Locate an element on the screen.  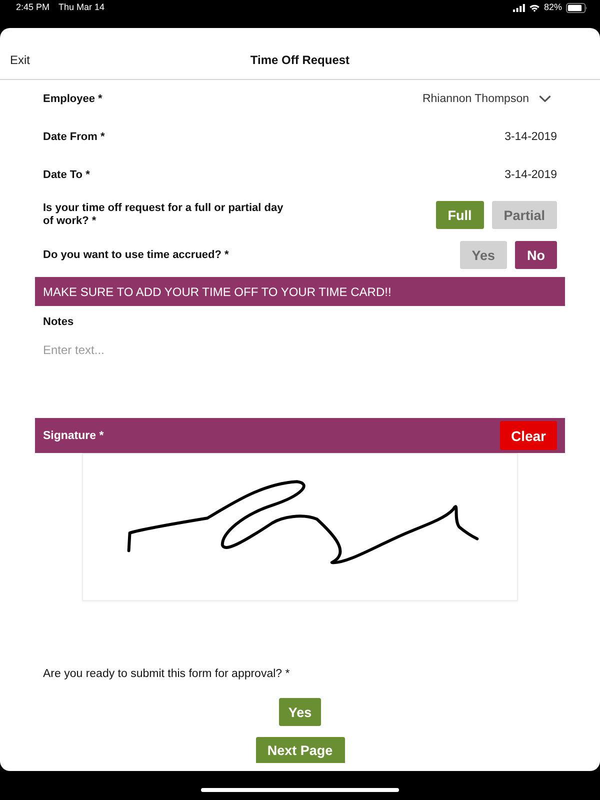
toggle-button: Partial is located at coordinates (524, 215).